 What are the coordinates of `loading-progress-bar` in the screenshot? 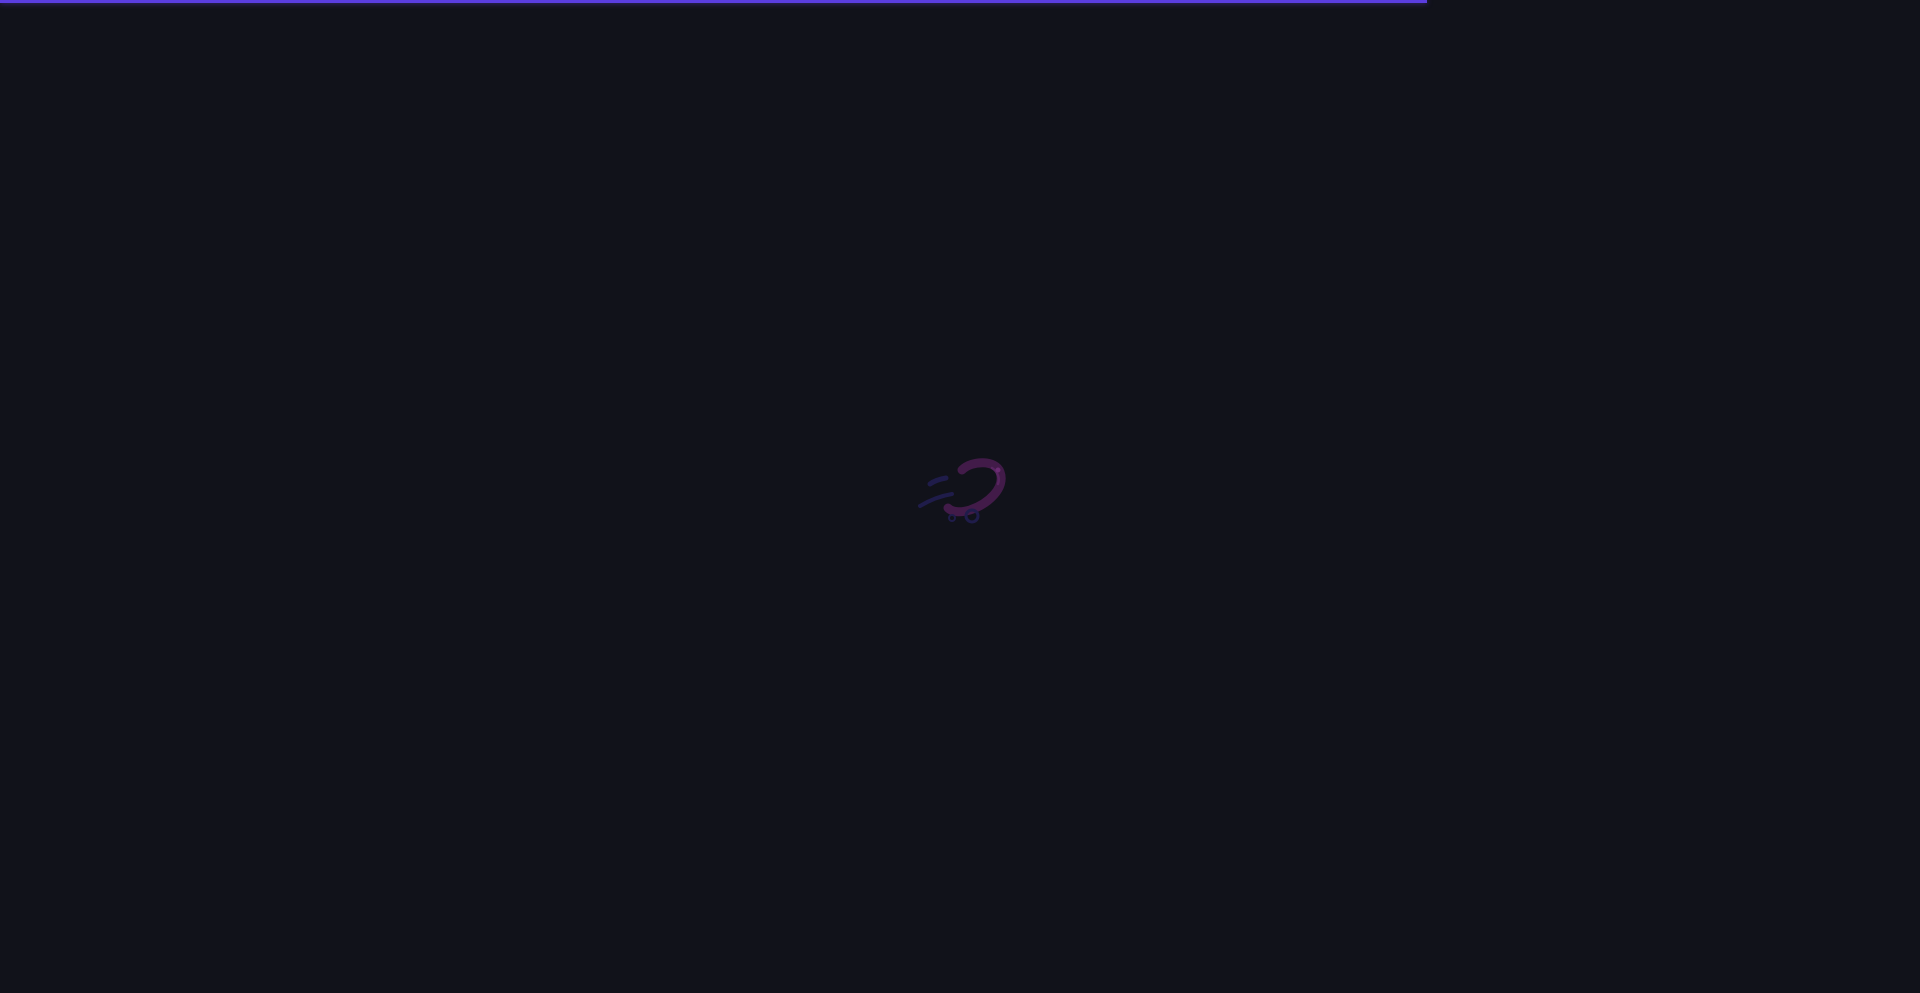 It's located at (713, 1).